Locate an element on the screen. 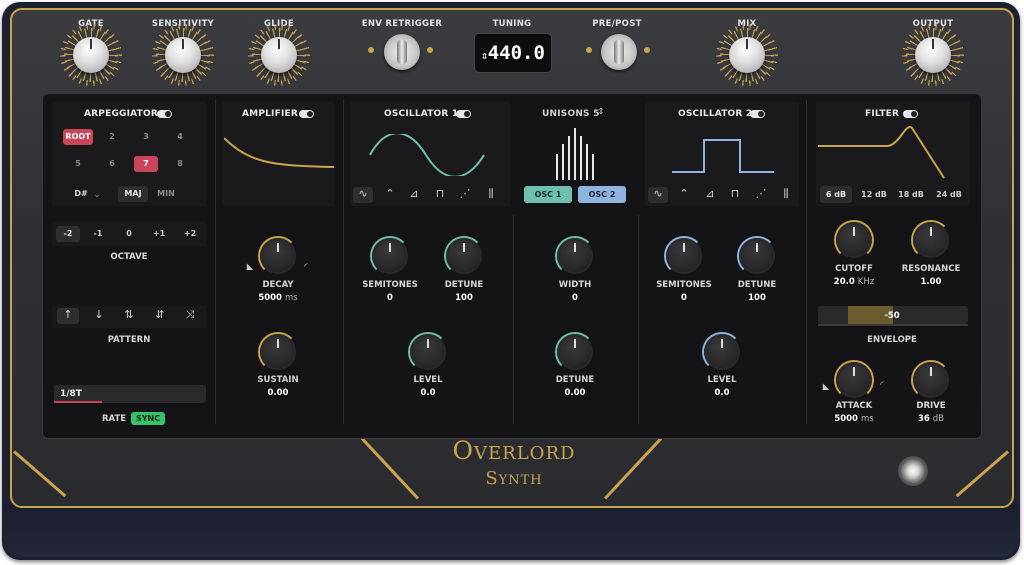 The image size is (1024, 565). octave-0: 0 is located at coordinates (129, 234).